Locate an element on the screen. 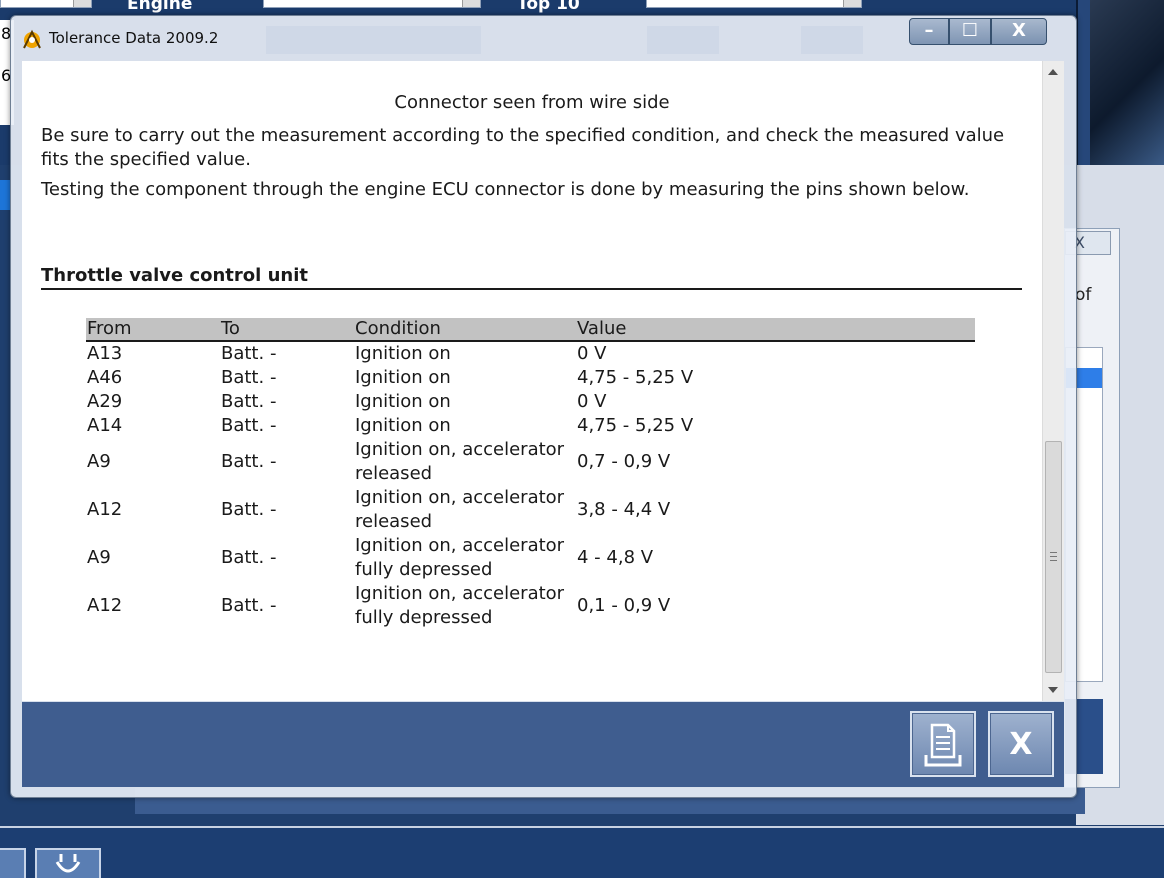 Image resolution: width=1164 pixels, height=878 pixels. cell-from: A14 is located at coordinates (105, 425).